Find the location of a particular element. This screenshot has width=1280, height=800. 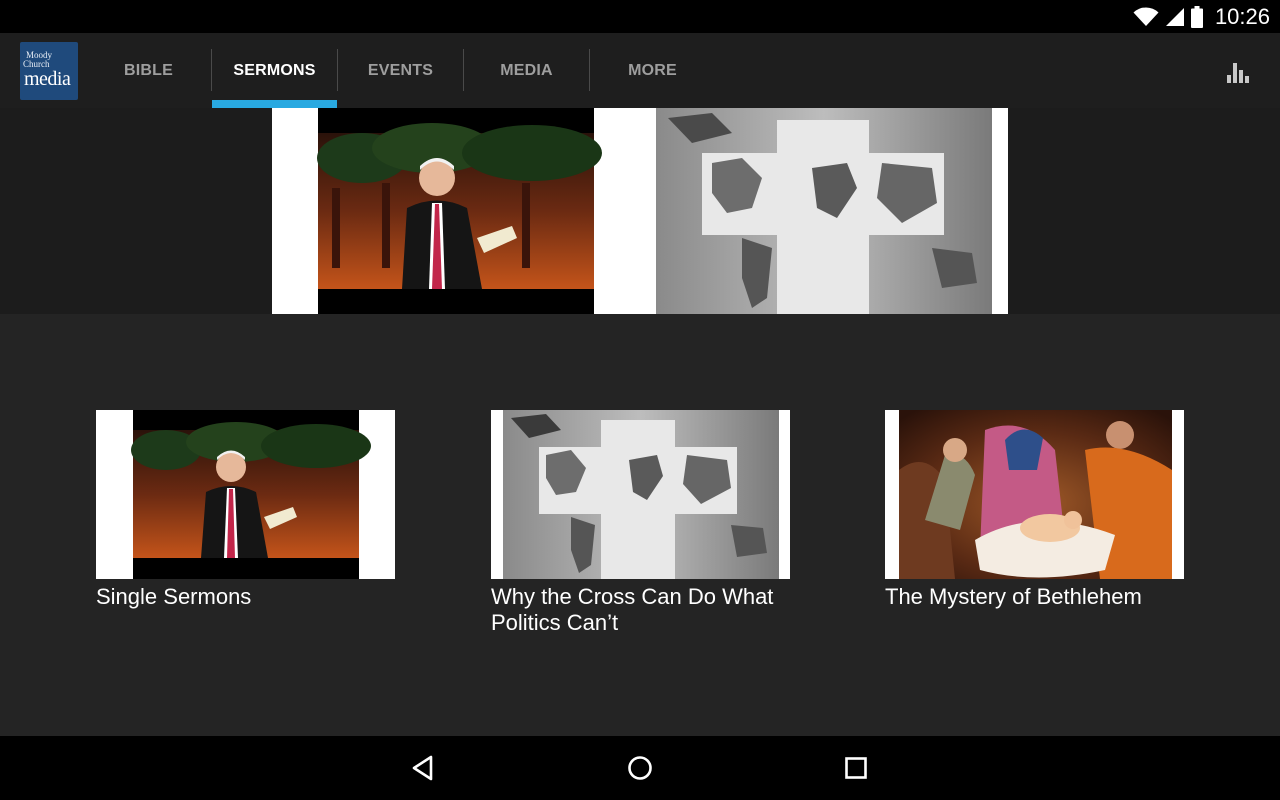

recents-icon is located at coordinates (856, 768).